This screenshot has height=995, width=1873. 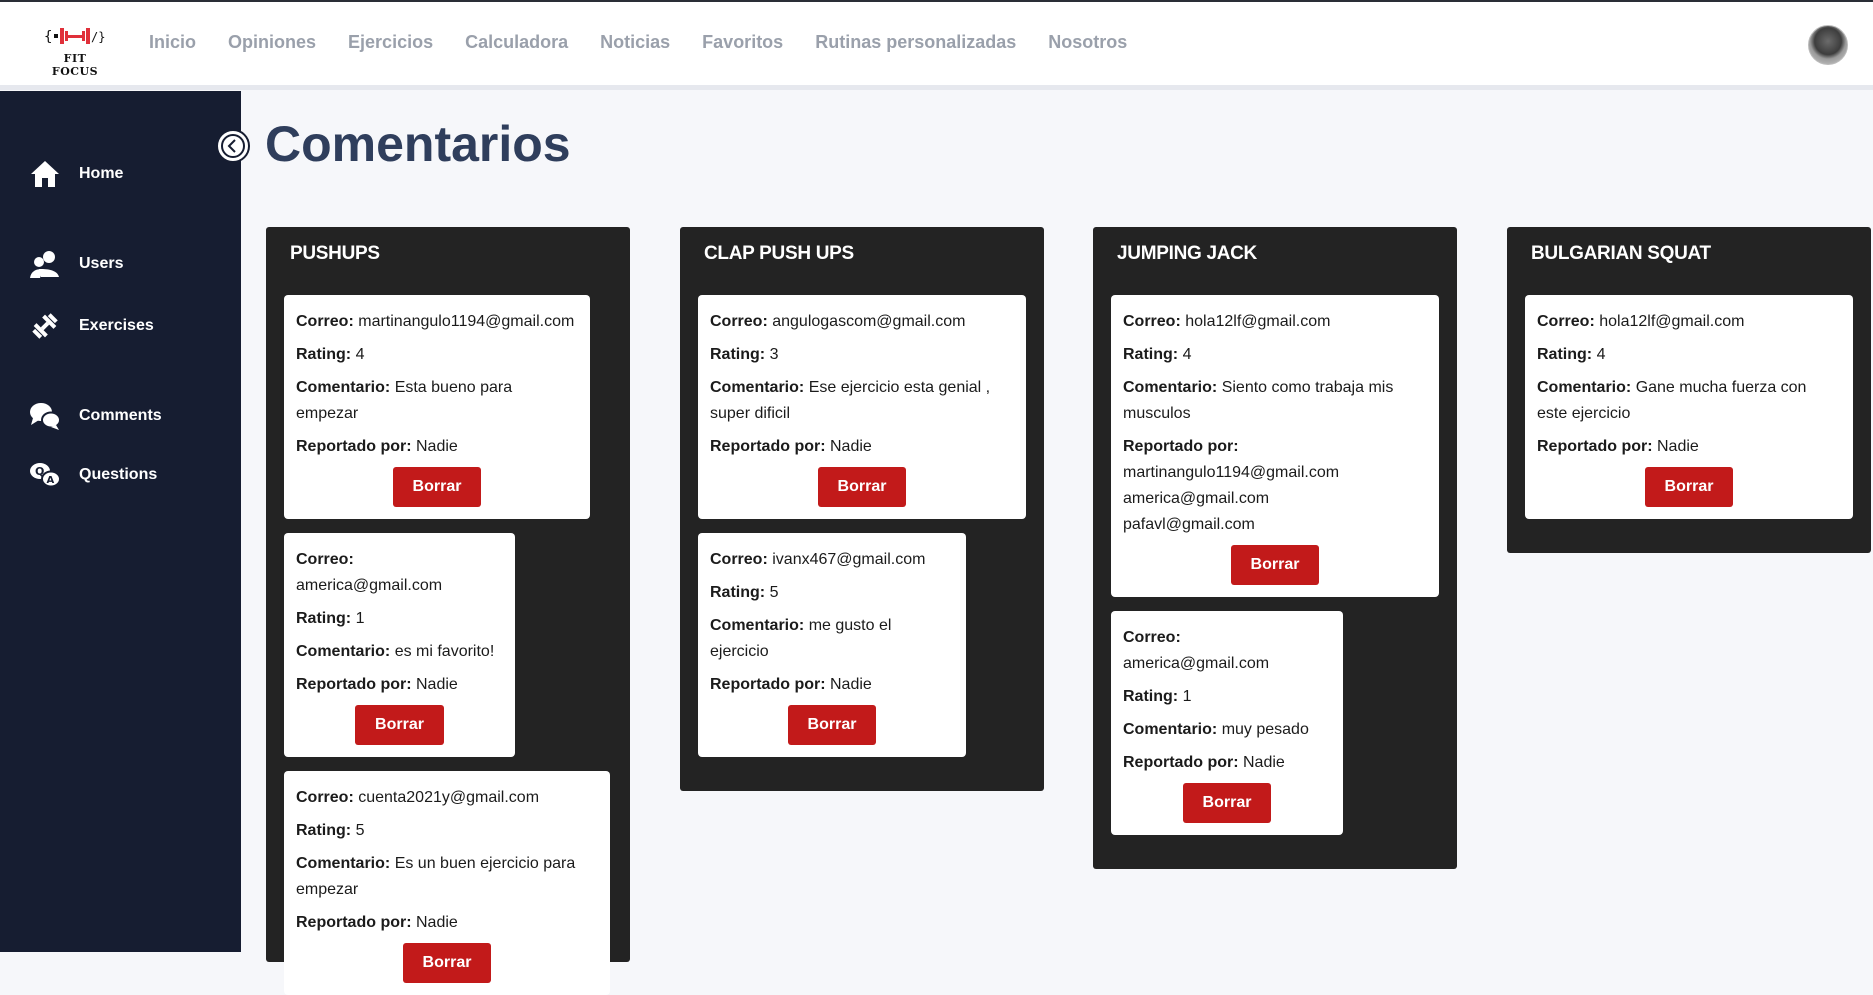 I want to click on sidebar-collapse-button, so click(x=233, y=146).